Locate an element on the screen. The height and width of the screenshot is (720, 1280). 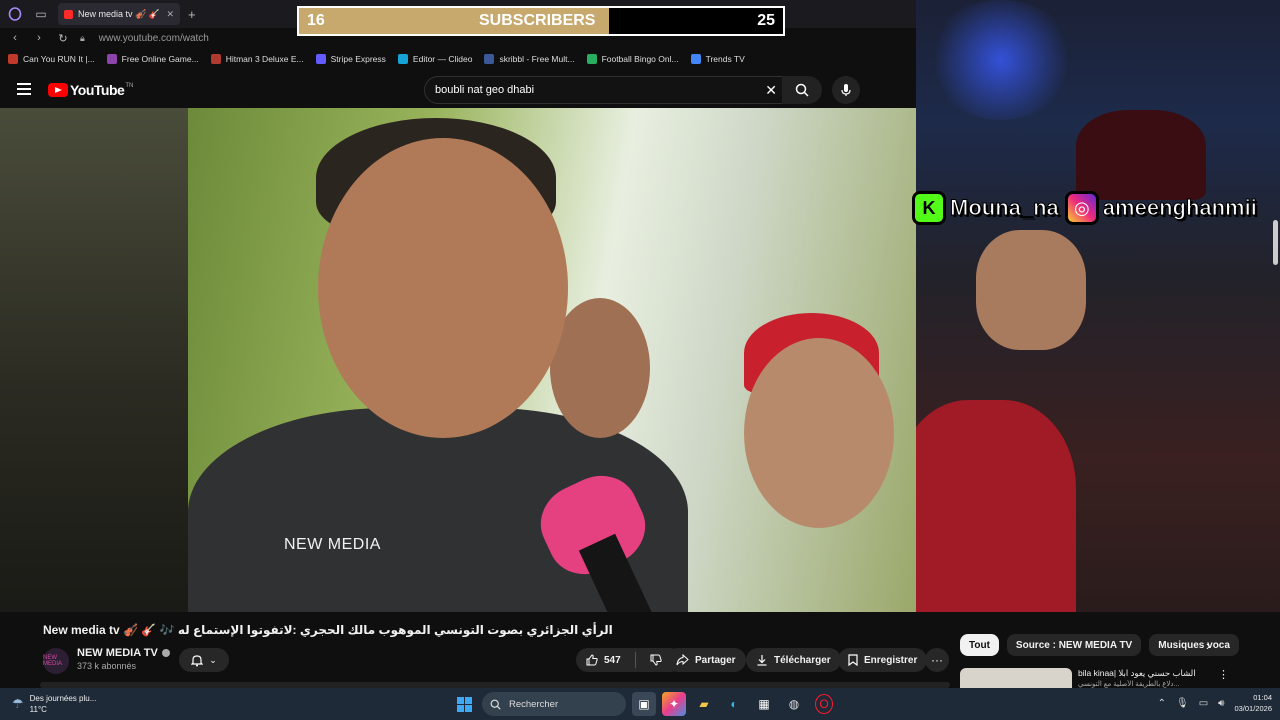
taskbar-apps: Rechercher ▣ ✦ ▰ ◐ ▦ ◍ O is located at coordinates (642, 704).